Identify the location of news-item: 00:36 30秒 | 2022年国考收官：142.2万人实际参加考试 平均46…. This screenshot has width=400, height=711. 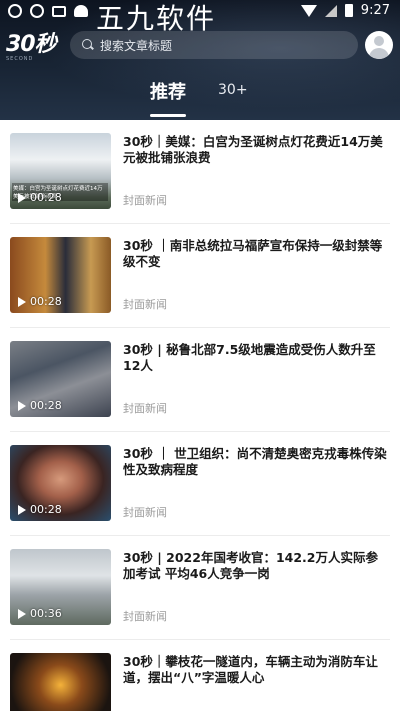
(200, 588).